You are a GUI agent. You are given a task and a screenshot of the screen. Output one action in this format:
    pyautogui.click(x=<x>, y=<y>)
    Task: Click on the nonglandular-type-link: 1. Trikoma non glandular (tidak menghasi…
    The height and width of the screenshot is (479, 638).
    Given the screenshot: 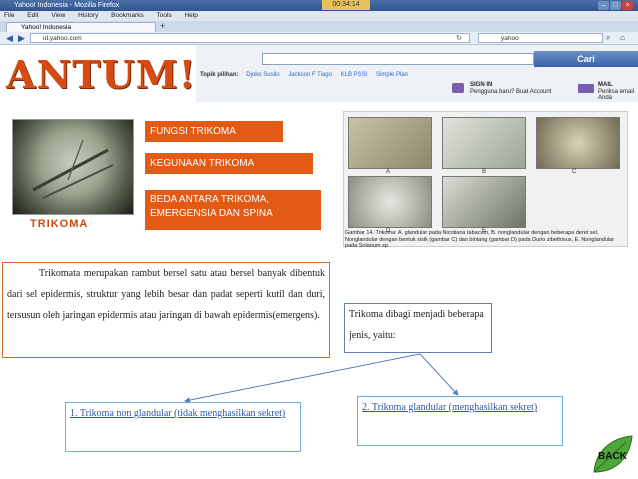 What is the action you would take?
    pyautogui.click(x=183, y=427)
    